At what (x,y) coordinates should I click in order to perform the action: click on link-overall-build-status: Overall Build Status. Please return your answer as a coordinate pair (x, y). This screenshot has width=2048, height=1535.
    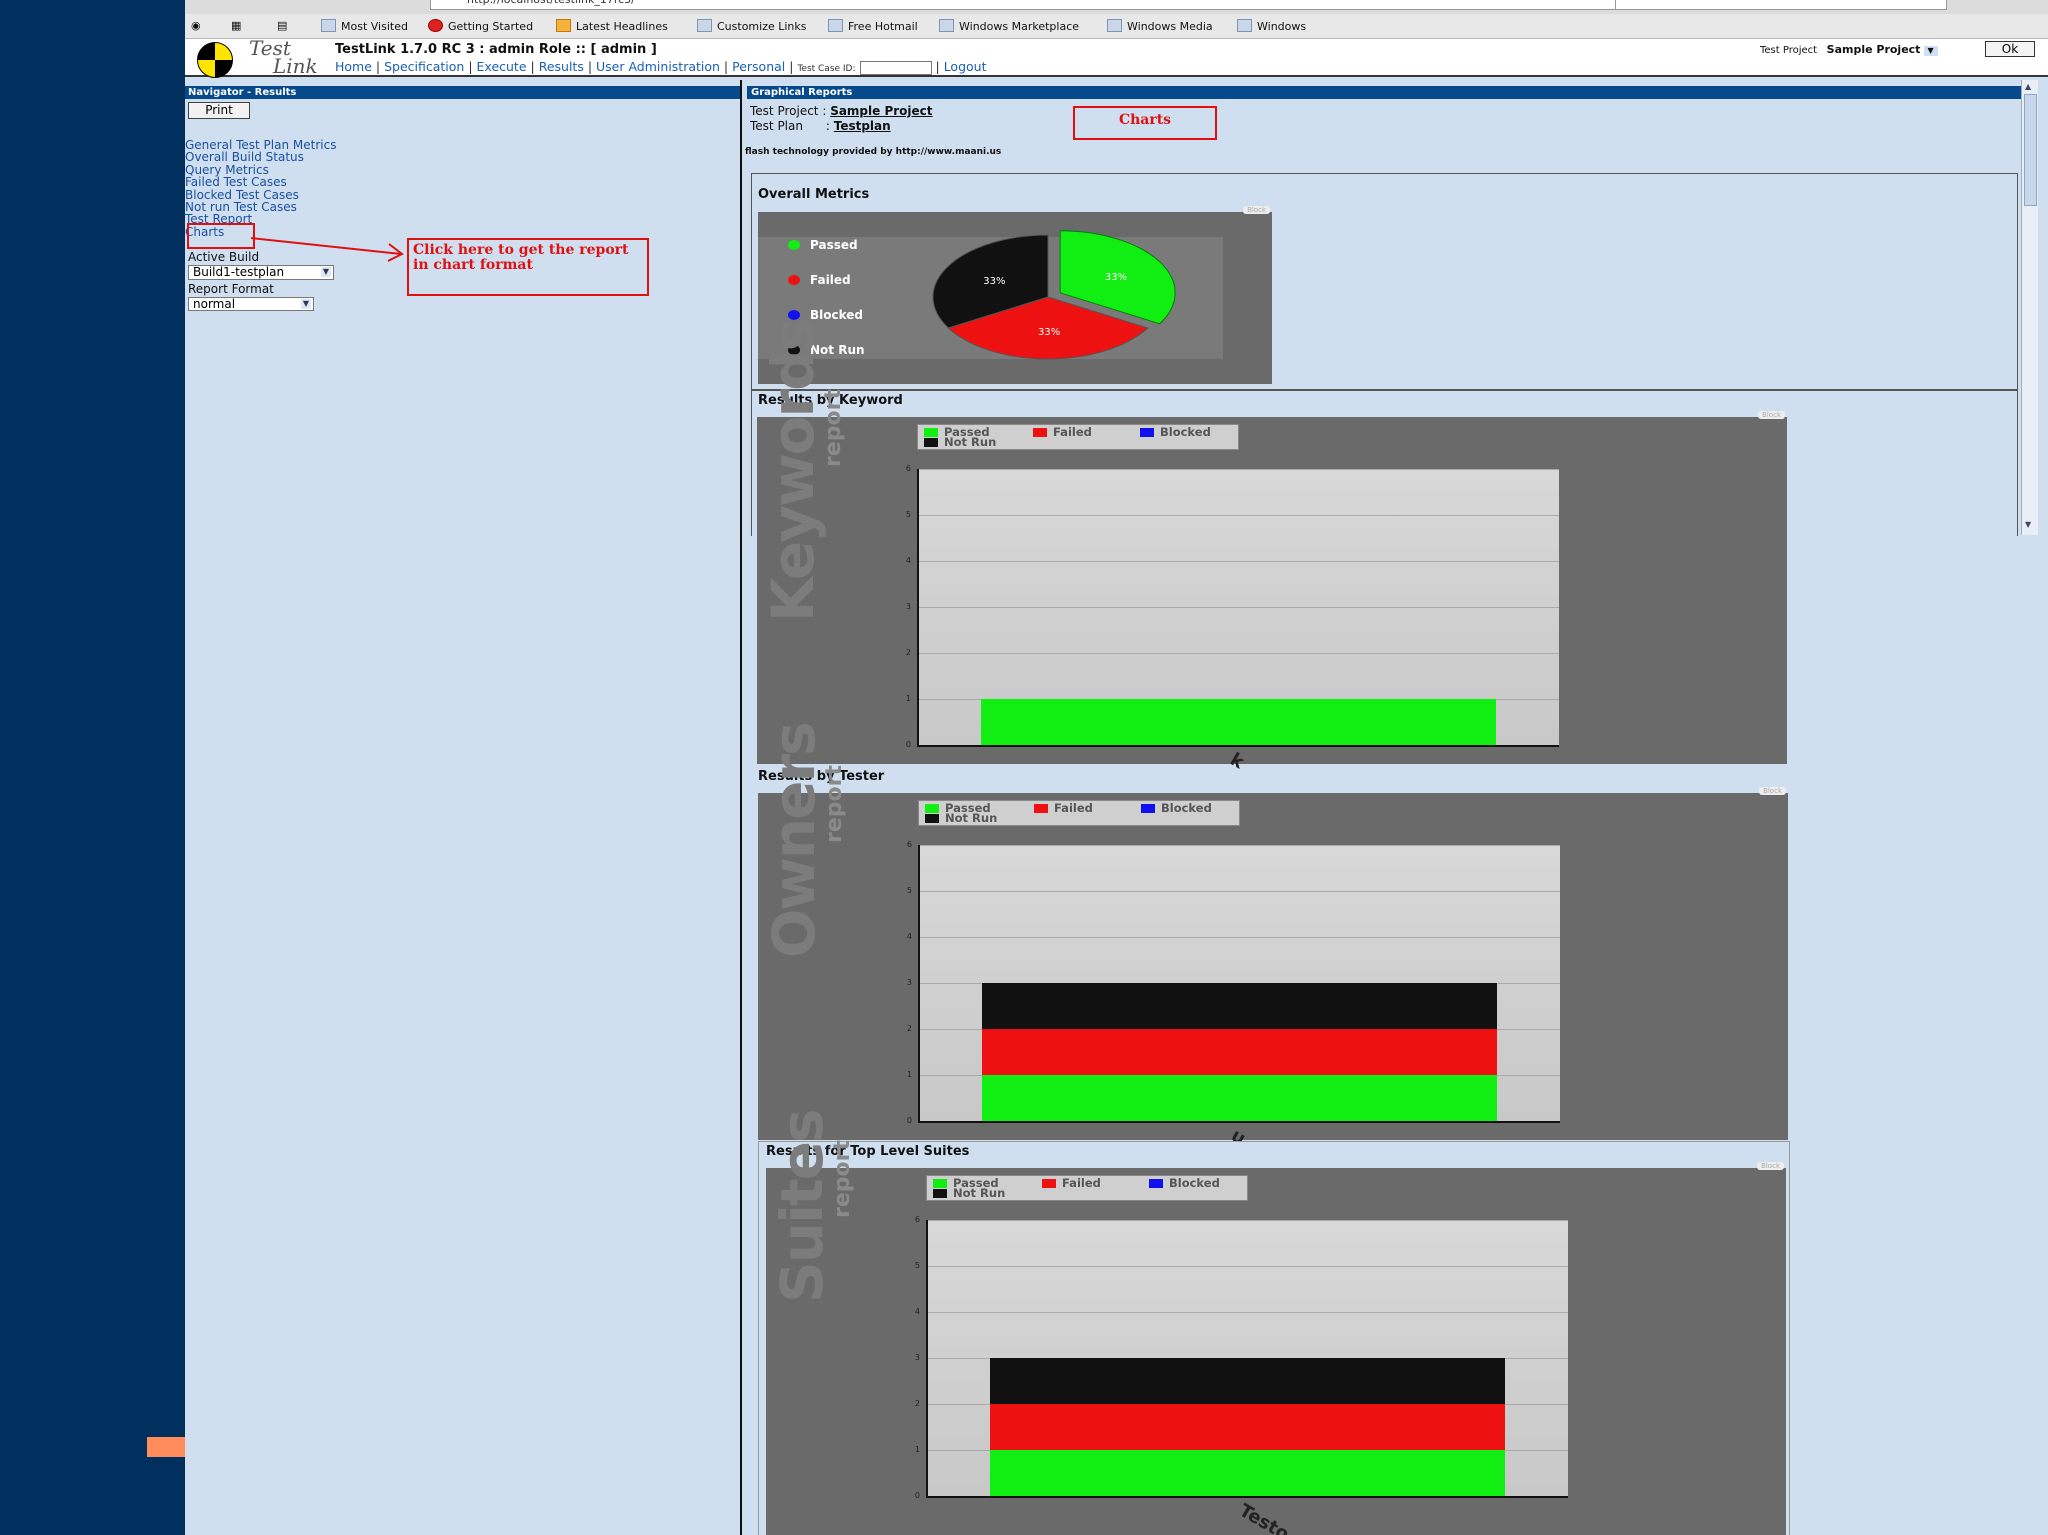
    Looking at the image, I should click on (260, 157).